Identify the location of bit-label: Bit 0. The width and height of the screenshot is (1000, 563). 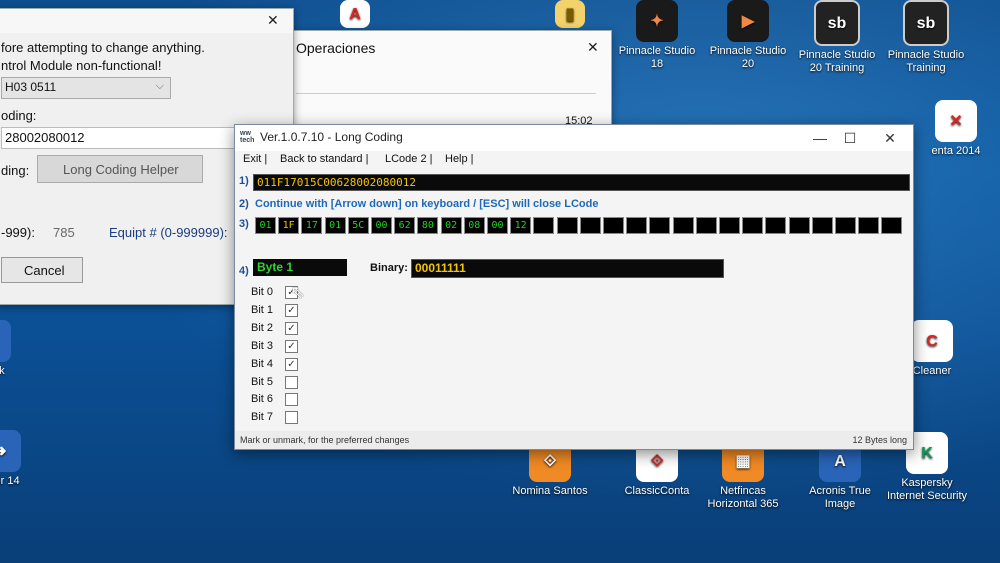
(262, 292).